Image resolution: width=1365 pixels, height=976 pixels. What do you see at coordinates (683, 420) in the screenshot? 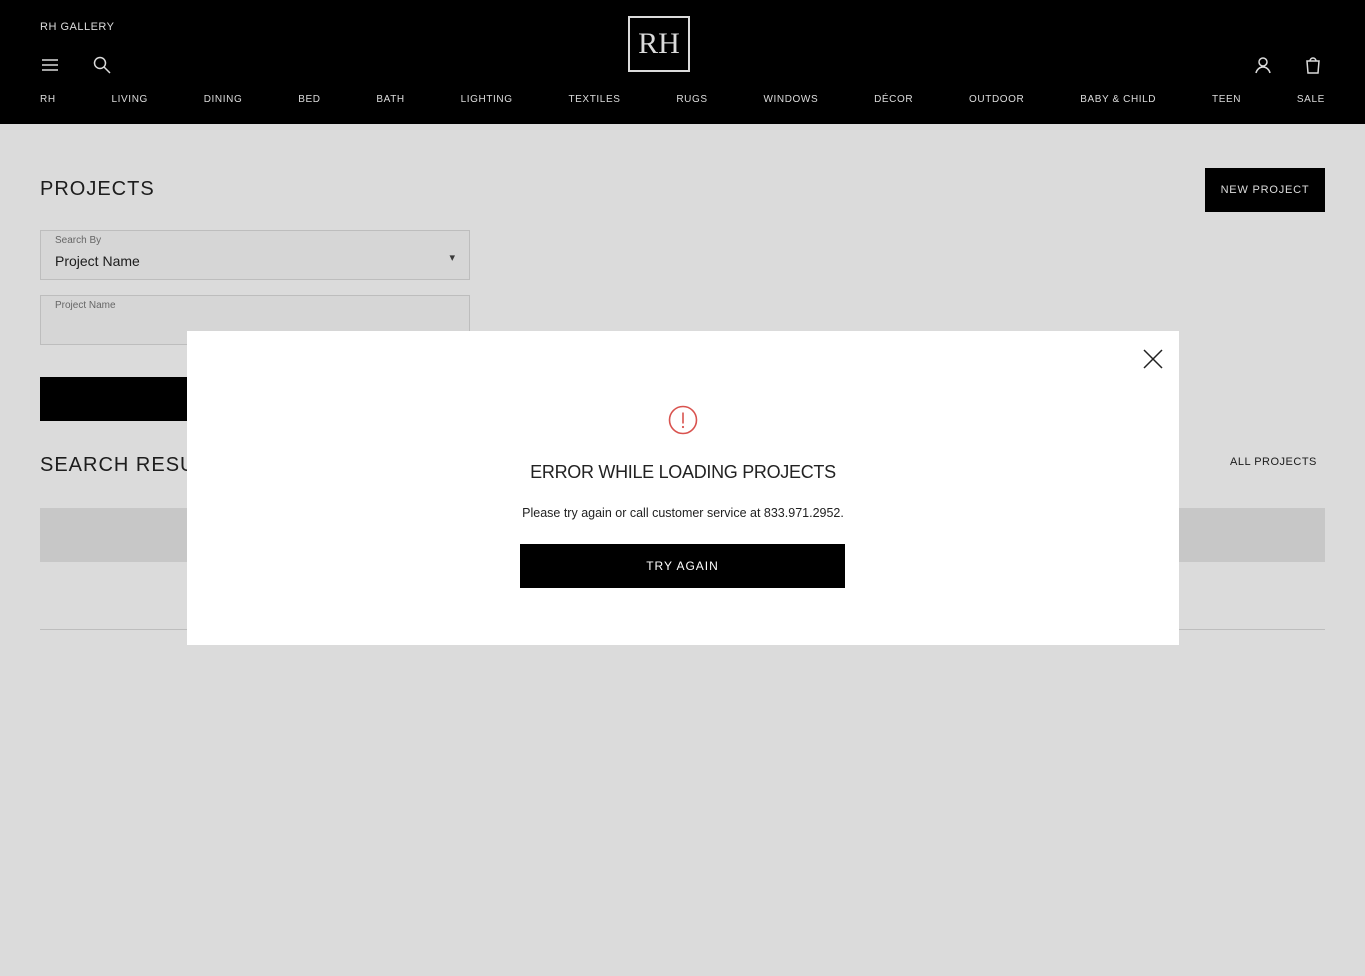
I see `alert-icon` at bounding box center [683, 420].